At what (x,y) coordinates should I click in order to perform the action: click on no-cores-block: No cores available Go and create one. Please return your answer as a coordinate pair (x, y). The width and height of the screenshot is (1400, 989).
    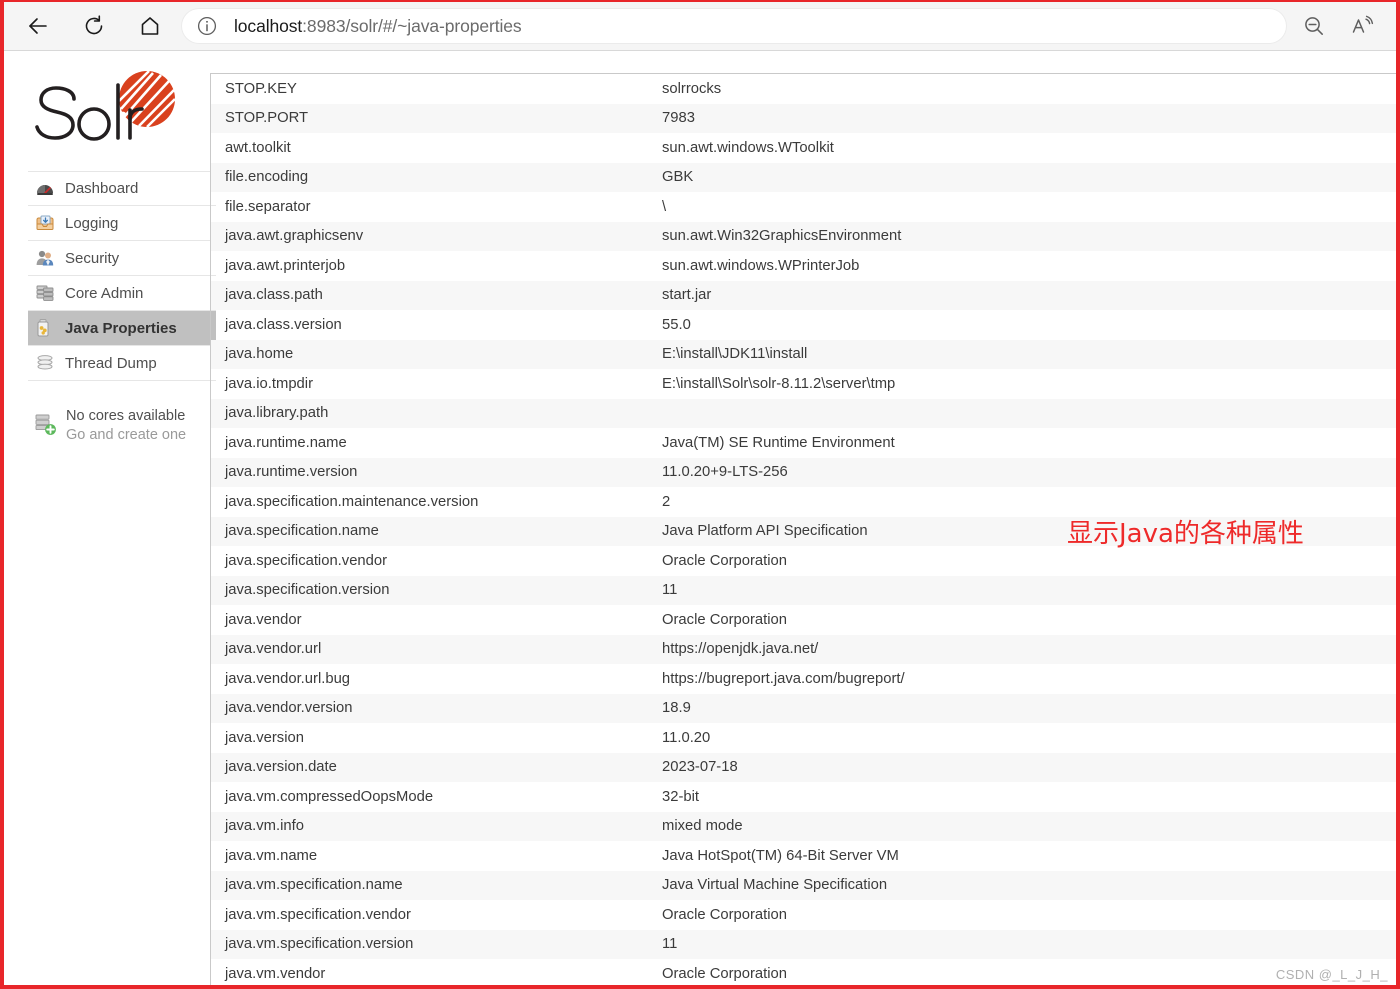
    Looking at the image, I should click on (128, 425).